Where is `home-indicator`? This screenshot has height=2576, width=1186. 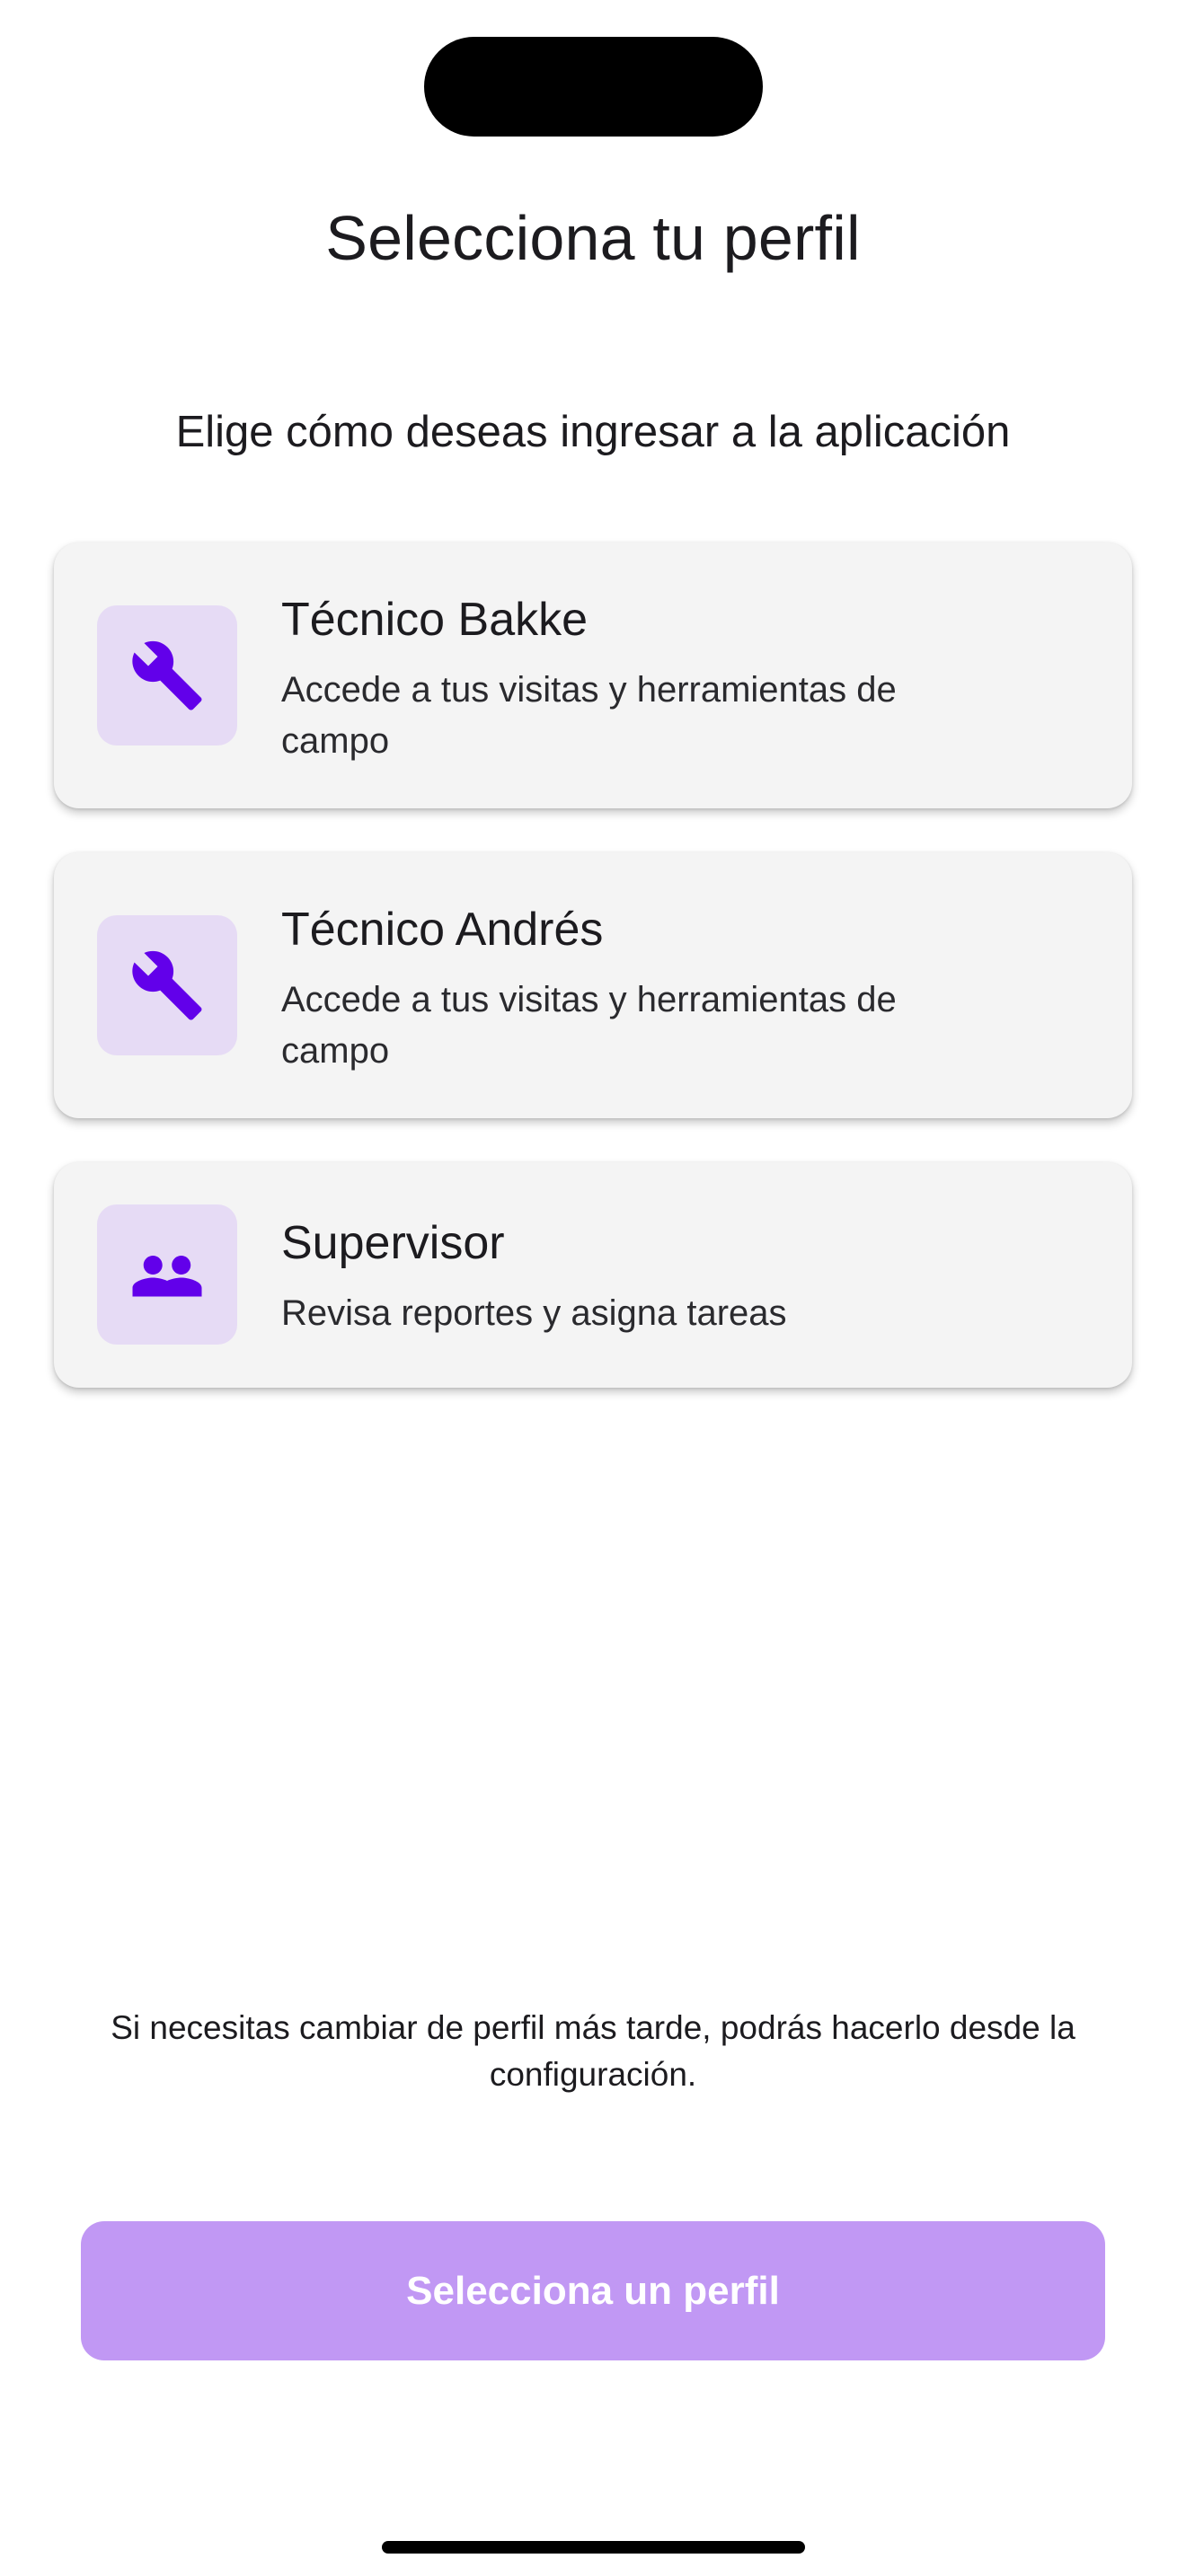
home-indicator is located at coordinates (593, 2547).